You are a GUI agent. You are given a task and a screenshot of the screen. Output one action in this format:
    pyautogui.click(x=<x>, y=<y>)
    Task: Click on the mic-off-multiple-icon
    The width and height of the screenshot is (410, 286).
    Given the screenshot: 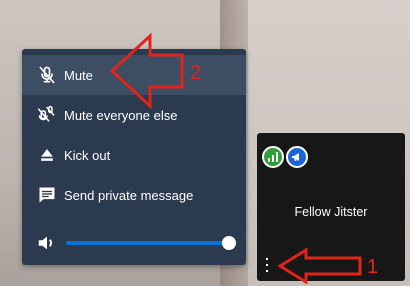 What is the action you would take?
    pyautogui.click(x=47, y=115)
    